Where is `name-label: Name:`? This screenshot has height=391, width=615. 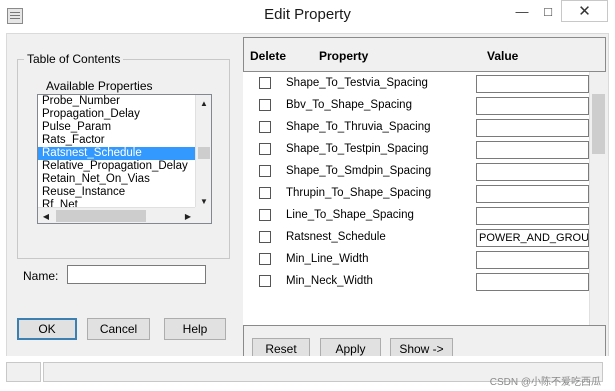
name-label: Name: is located at coordinates (41, 276).